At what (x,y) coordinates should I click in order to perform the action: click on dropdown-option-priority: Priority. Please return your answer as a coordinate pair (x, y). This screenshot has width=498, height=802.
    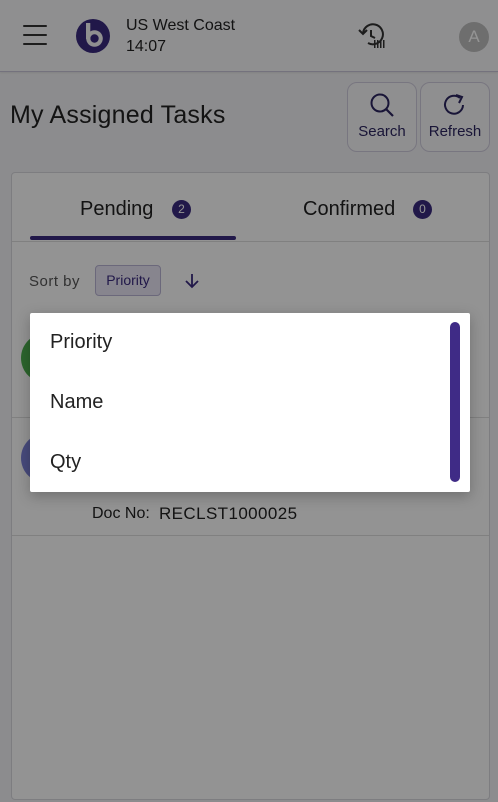
    Looking at the image, I should click on (240, 343).